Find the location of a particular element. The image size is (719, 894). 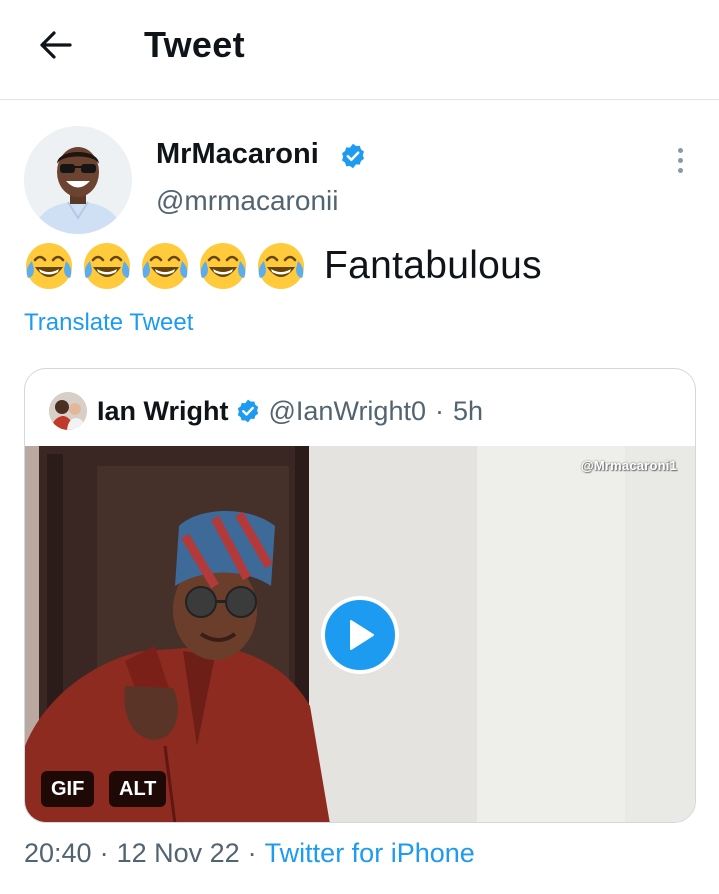

gif-badge: GIF is located at coordinates (68, 789).